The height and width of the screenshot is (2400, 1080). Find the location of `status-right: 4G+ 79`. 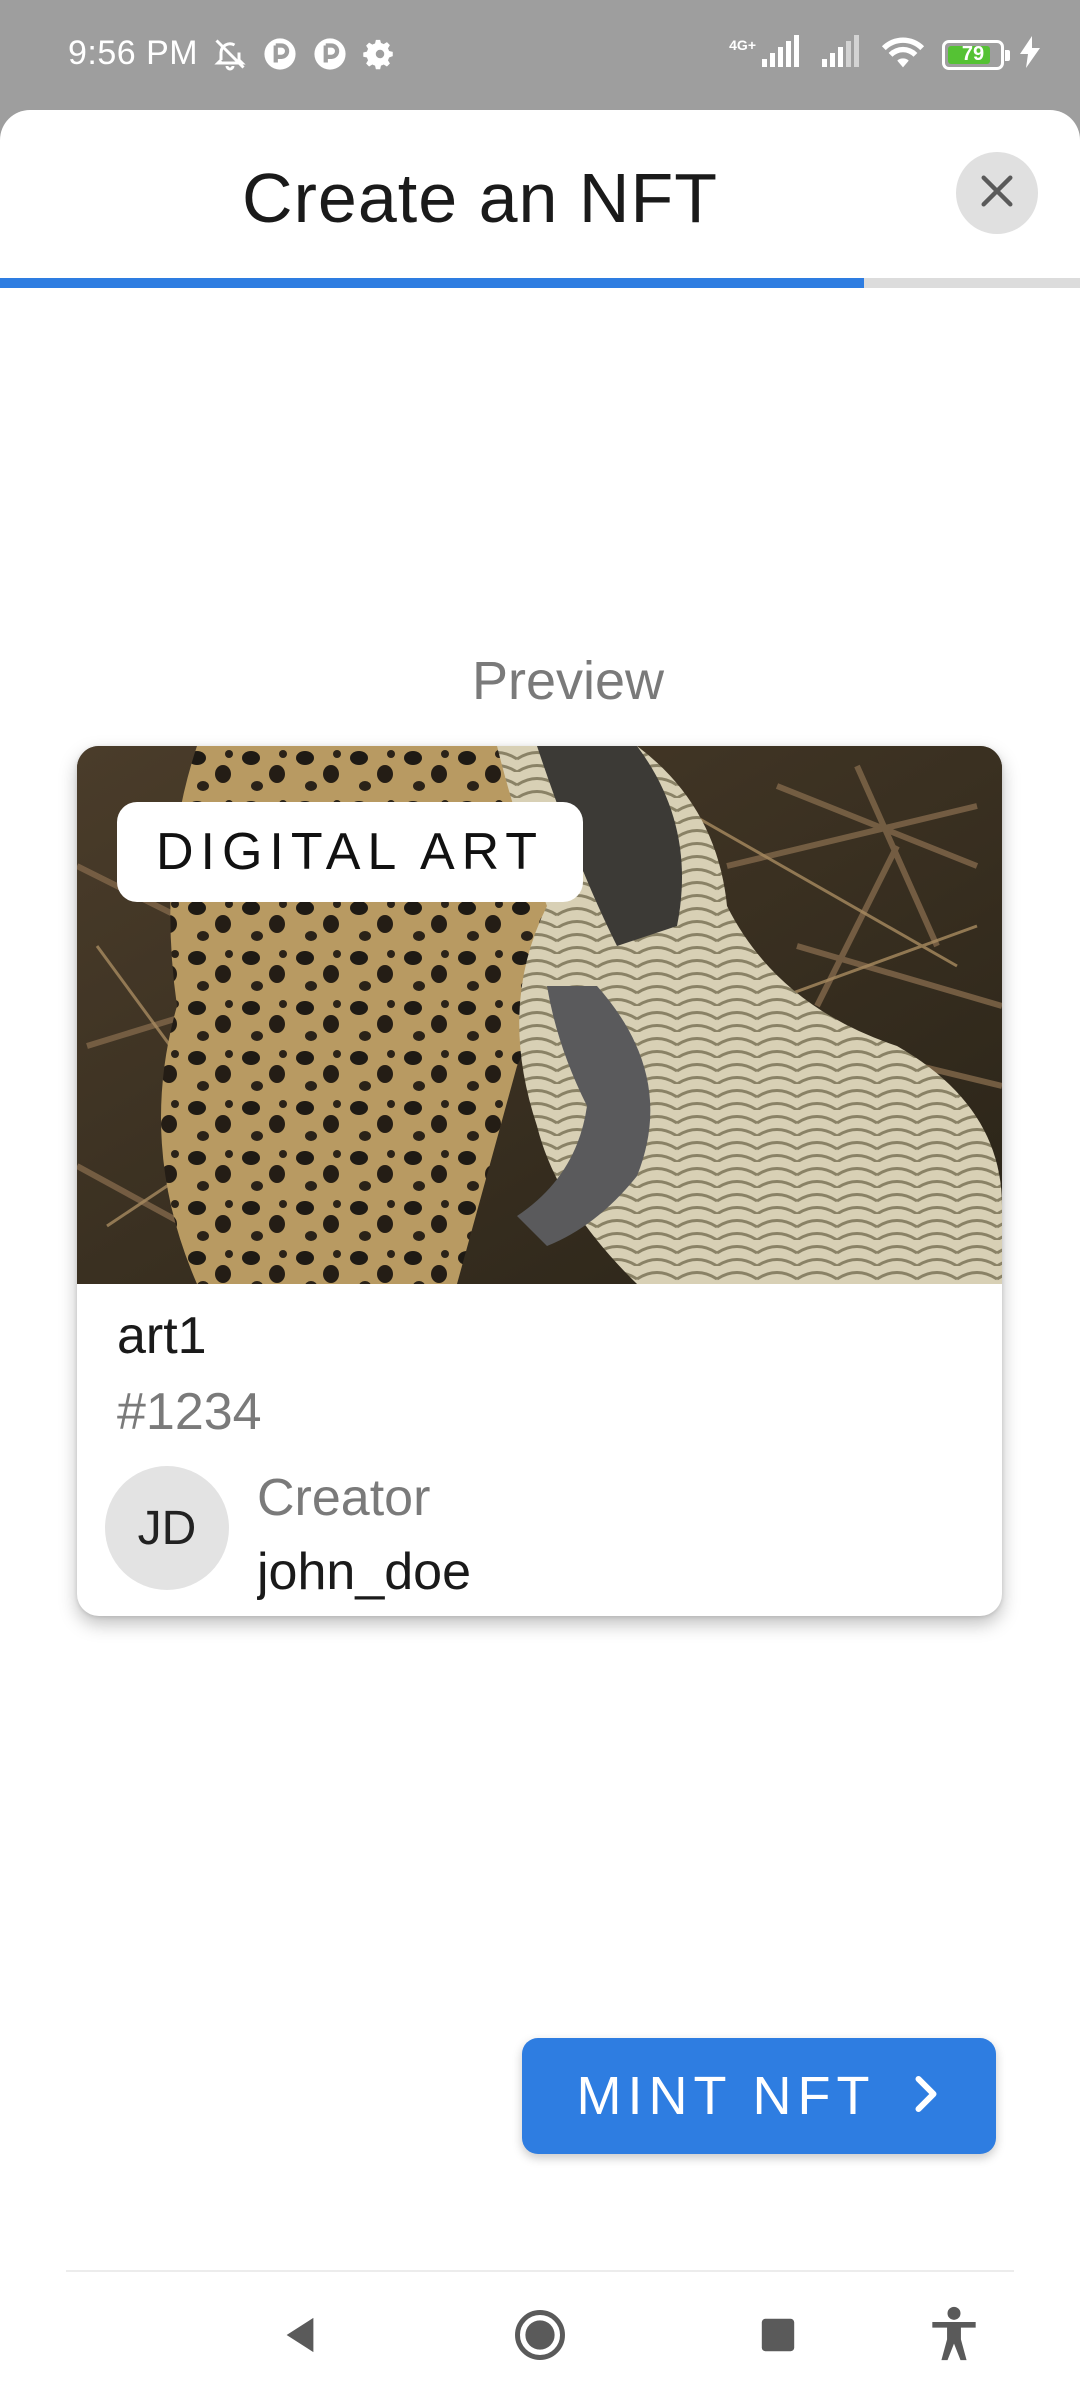

status-right: 4G+ 79 is located at coordinates (884, 54).